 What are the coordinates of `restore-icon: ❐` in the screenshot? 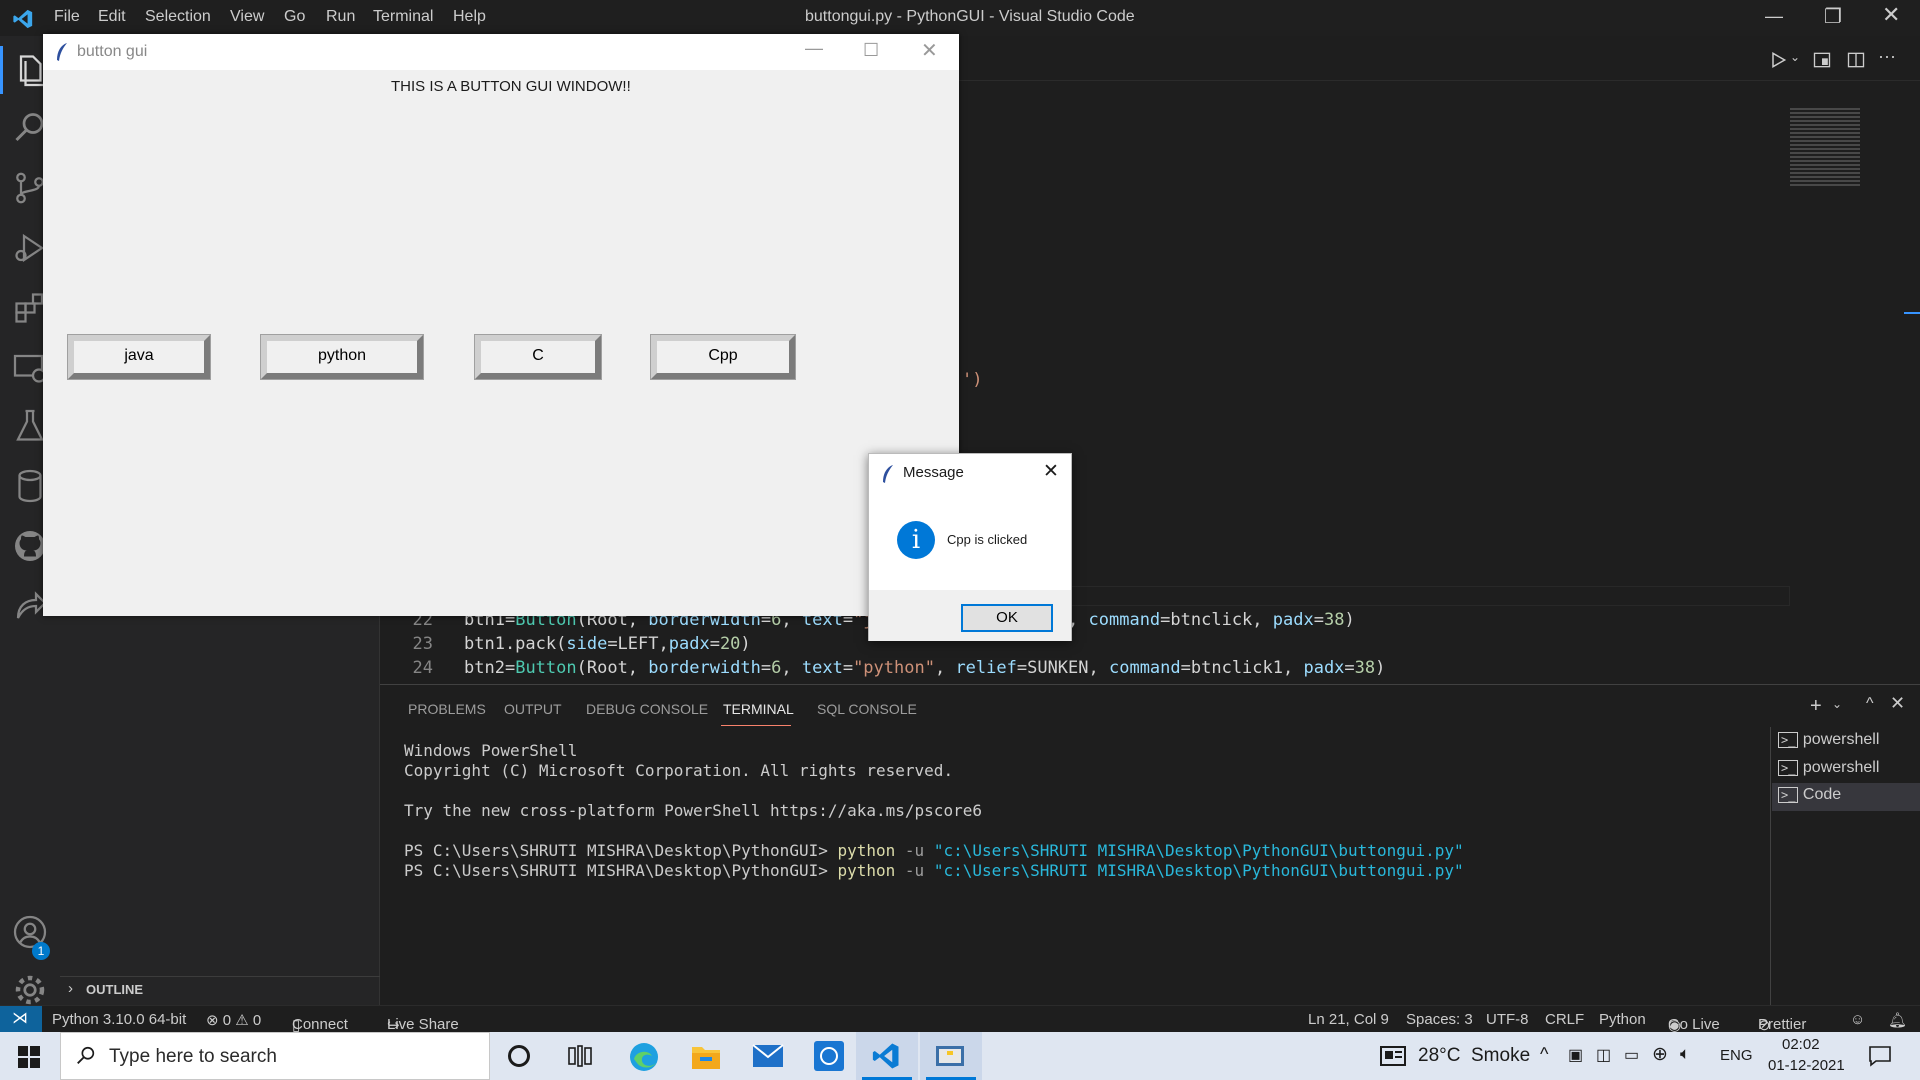 It's located at (1833, 16).